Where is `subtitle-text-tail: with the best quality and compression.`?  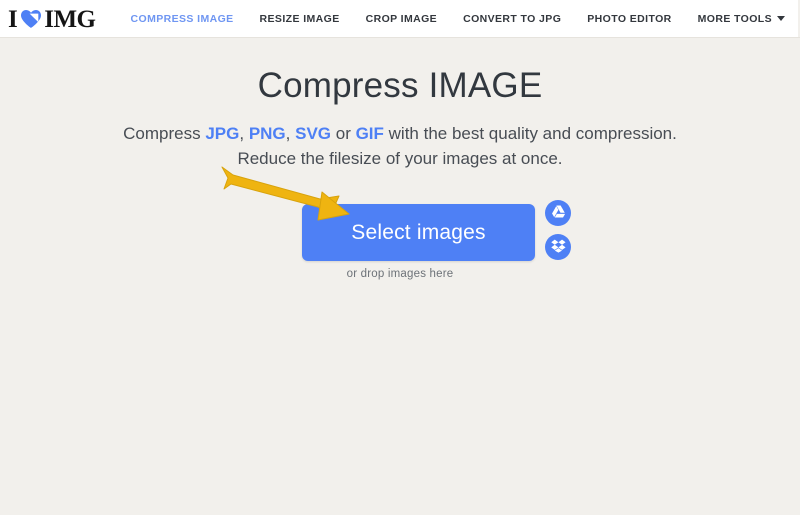 subtitle-text-tail: with the best quality and compression. is located at coordinates (530, 133).